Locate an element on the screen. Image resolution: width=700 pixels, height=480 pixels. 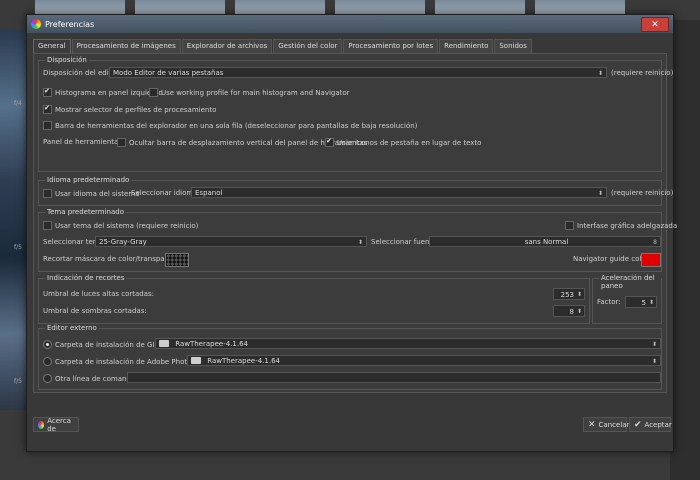
font-select: sans Normal 8 is located at coordinates (545, 241).